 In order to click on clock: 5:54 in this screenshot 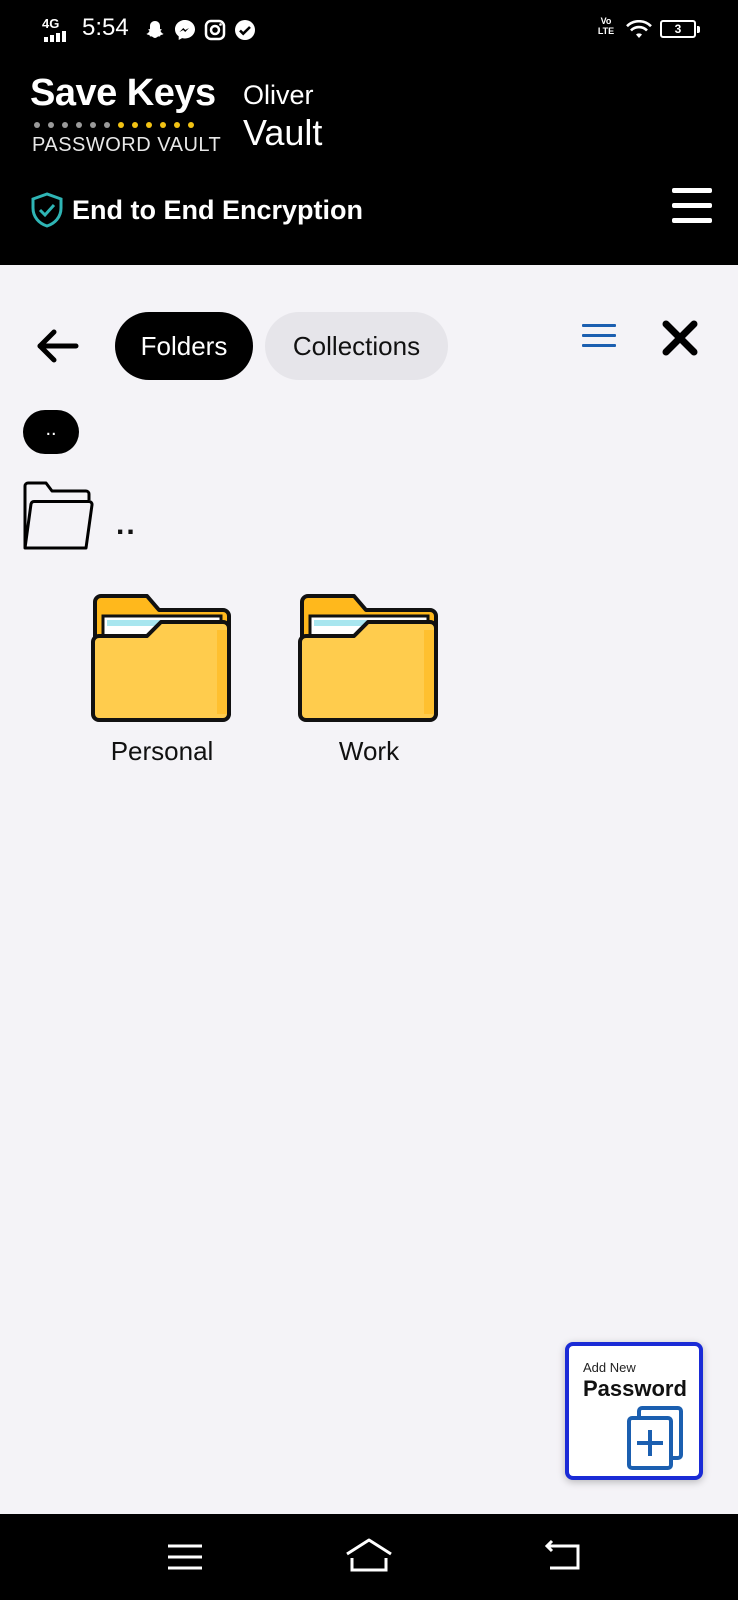, I will do `click(105, 27)`.